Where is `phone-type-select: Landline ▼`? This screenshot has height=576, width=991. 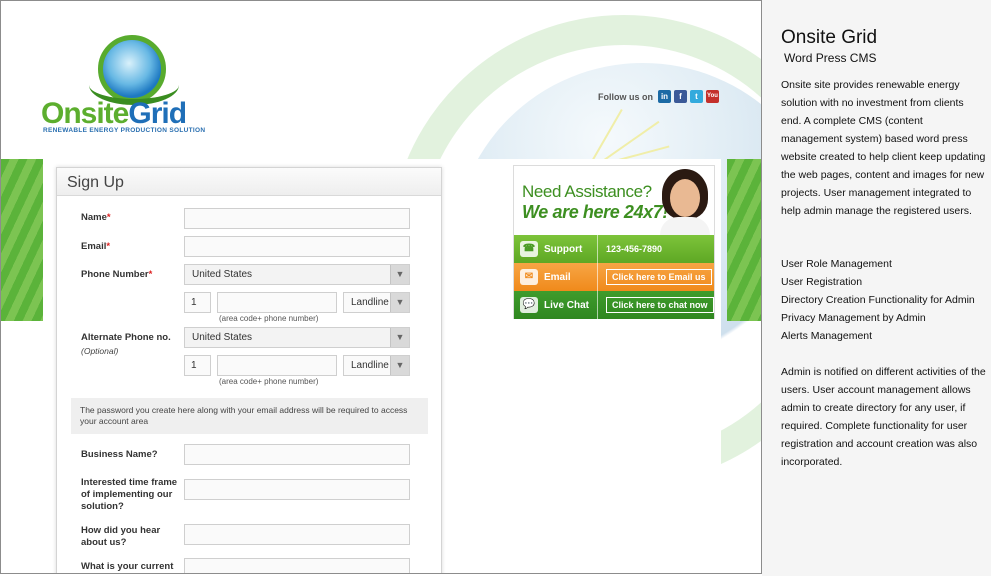 phone-type-select: Landline ▼ is located at coordinates (376, 302).